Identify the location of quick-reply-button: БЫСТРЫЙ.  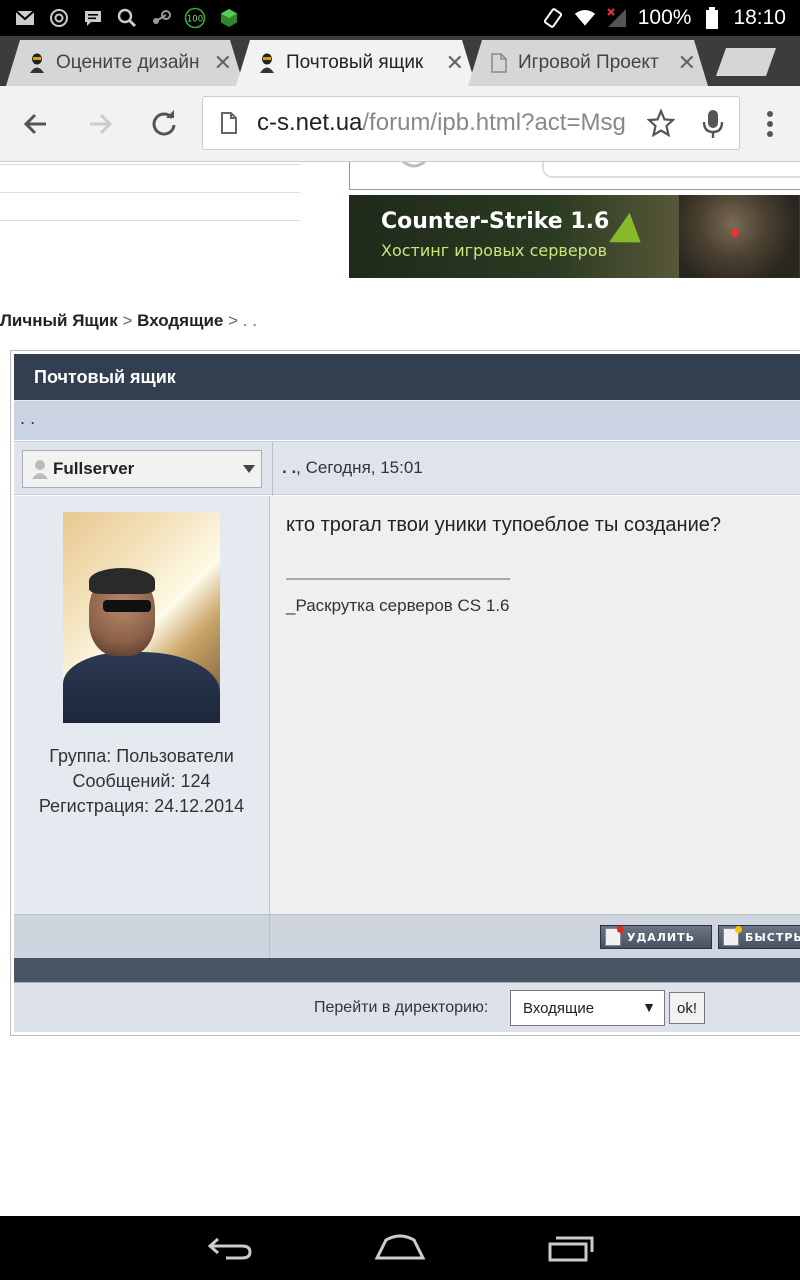
(759, 937).